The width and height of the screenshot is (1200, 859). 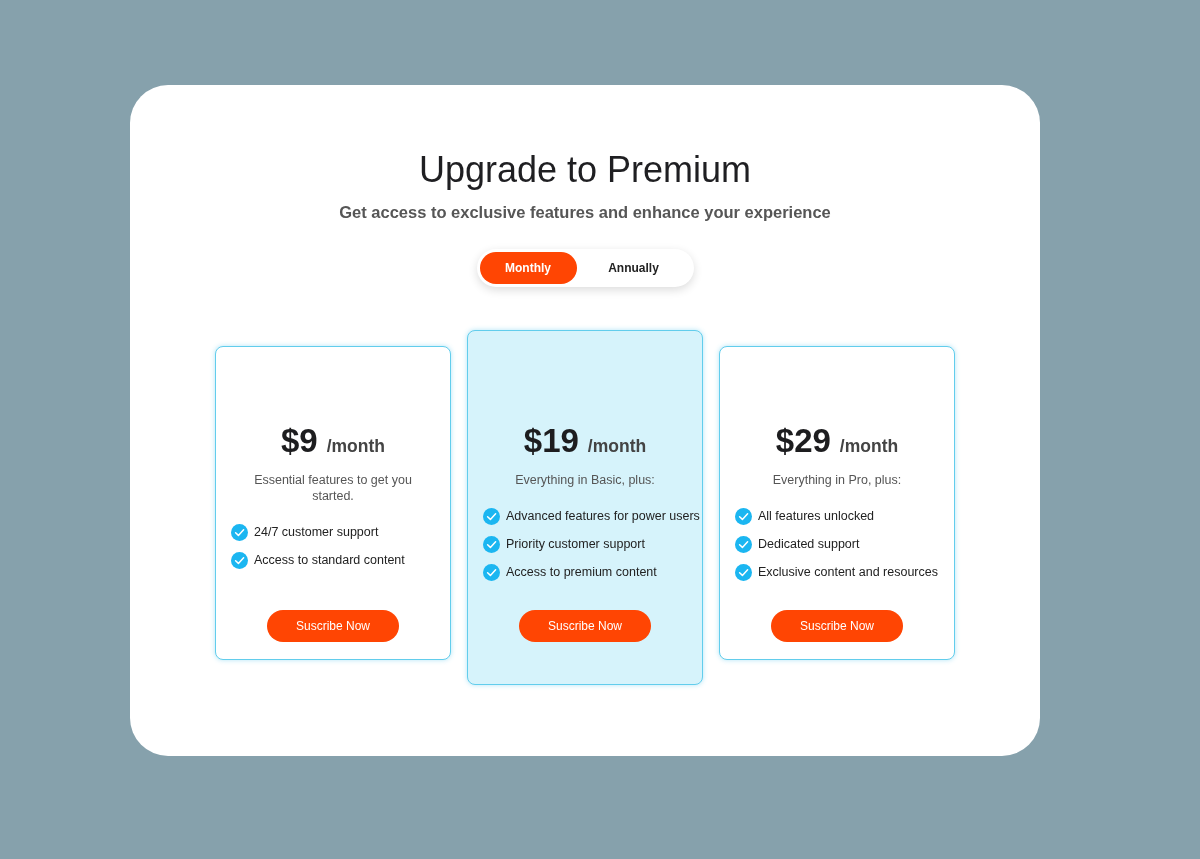 I want to click on page-title: Upgrade to Premium, so click(x=585, y=170).